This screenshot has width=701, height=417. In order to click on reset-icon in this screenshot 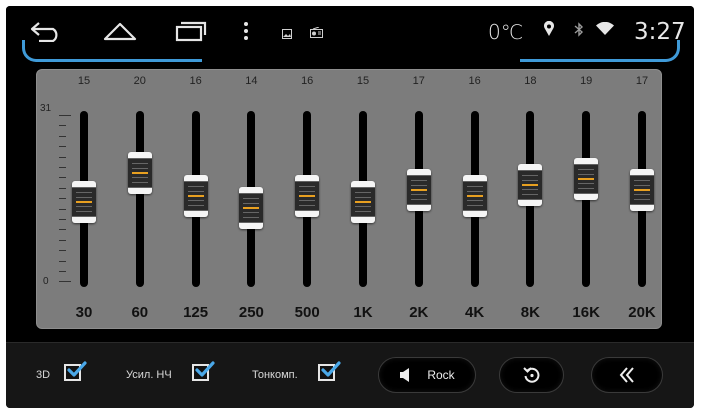, I will do `click(530, 375)`.